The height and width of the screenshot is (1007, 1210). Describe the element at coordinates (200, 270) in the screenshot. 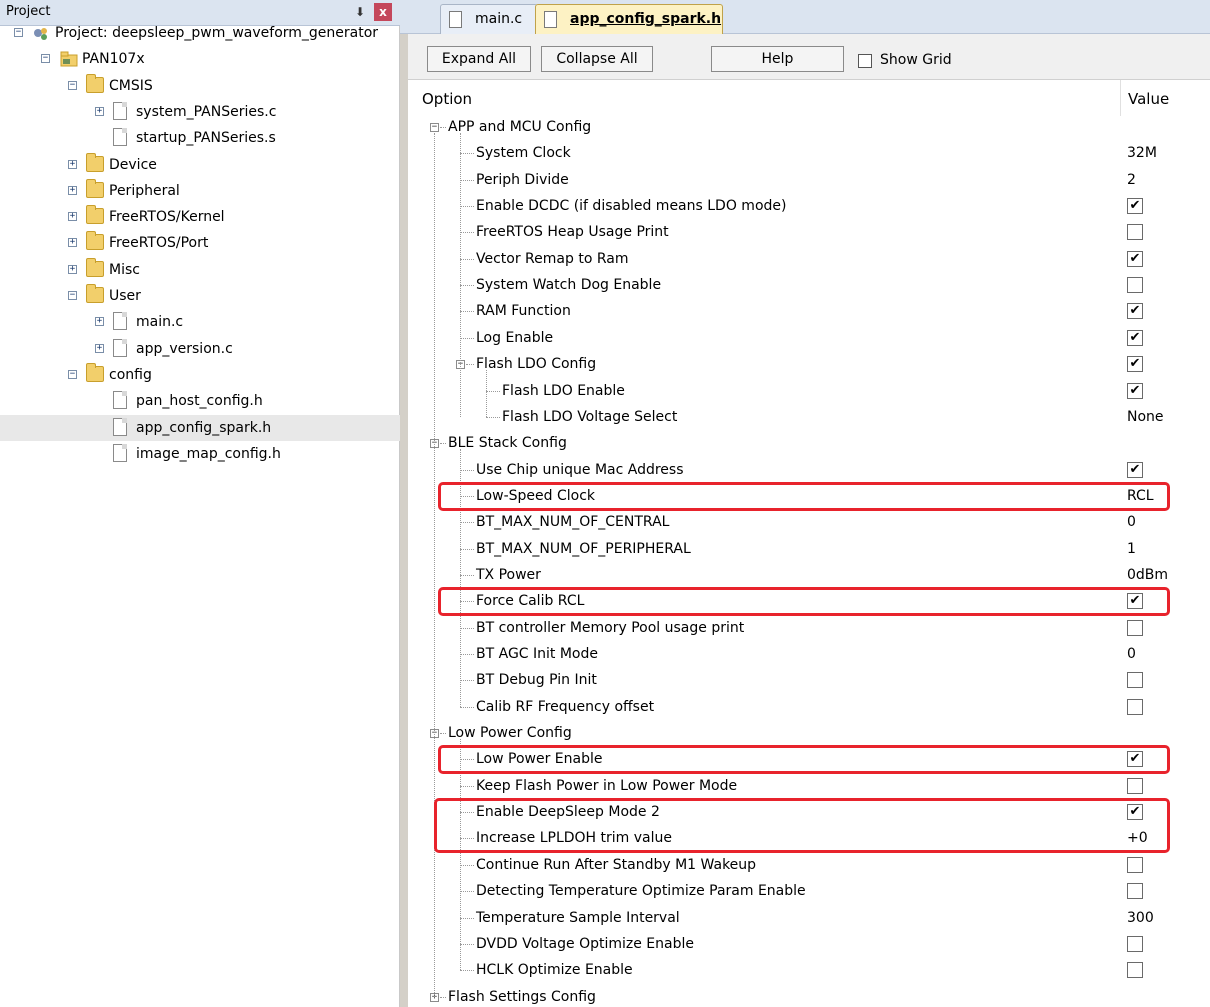

I see `tree-item-misc: + Misc` at that location.